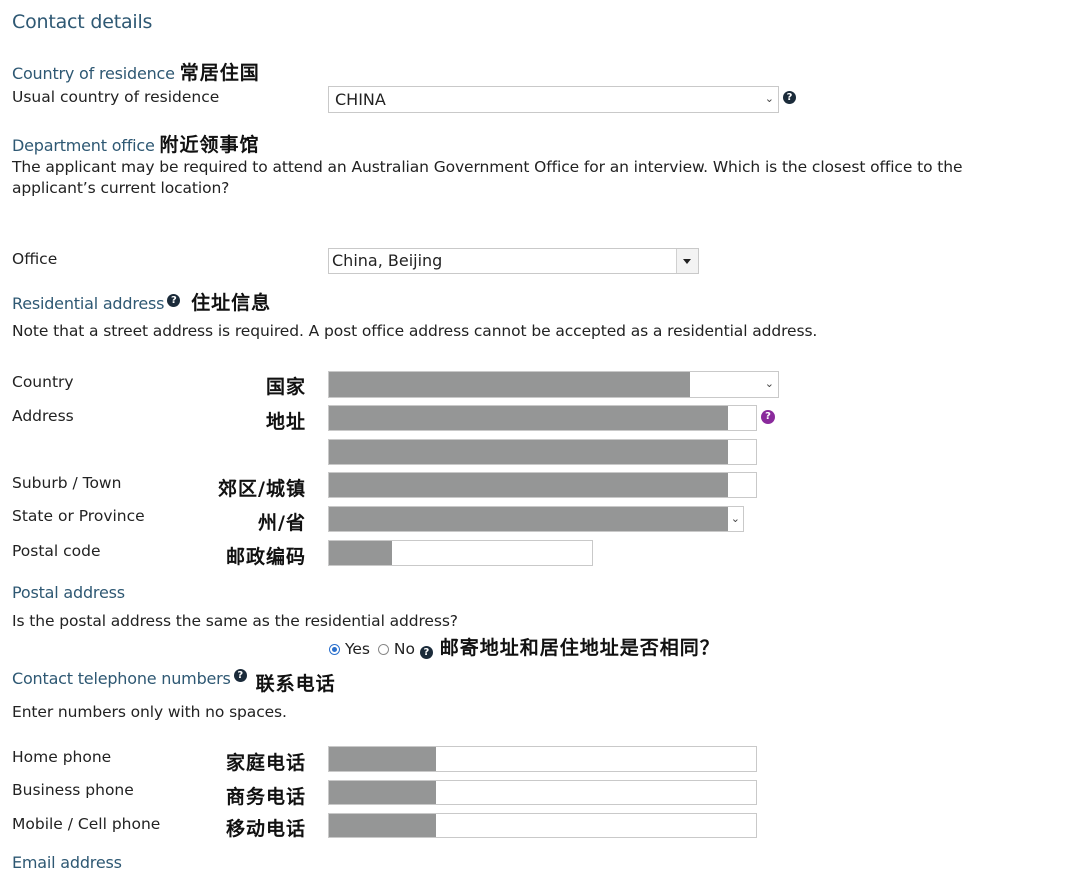 This screenshot has height=872, width=1080. I want to click on usual-country-value: CHINA, so click(360, 99).